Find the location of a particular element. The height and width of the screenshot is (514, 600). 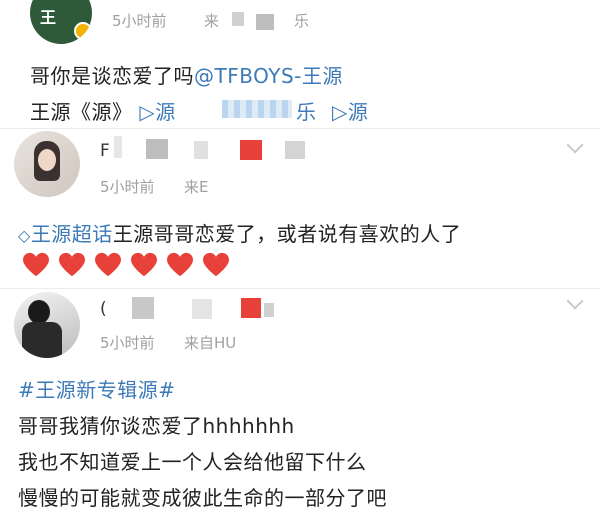

supertopic-link: ◇王源超话 is located at coordinates (65, 234).